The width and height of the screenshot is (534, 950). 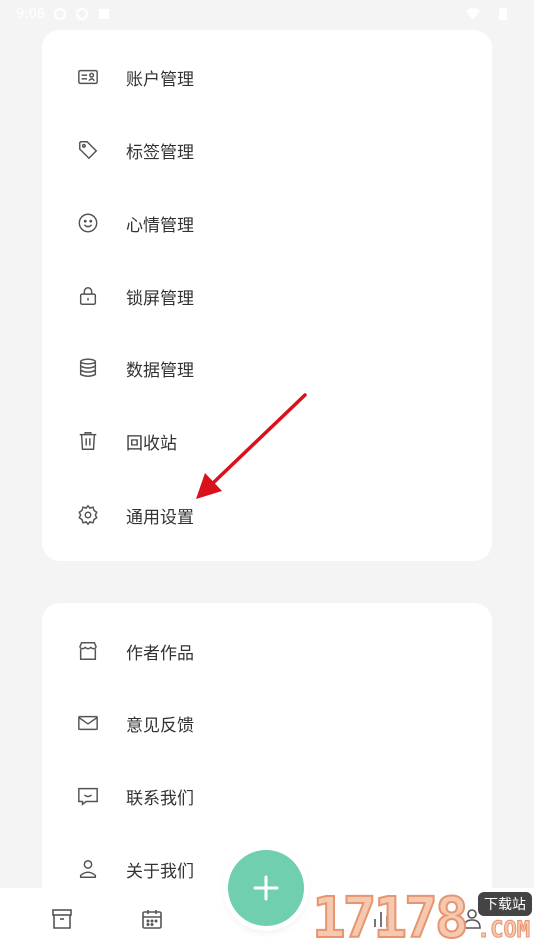 I want to click on menu-item-label: 数据管理, so click(x=160, y=370).